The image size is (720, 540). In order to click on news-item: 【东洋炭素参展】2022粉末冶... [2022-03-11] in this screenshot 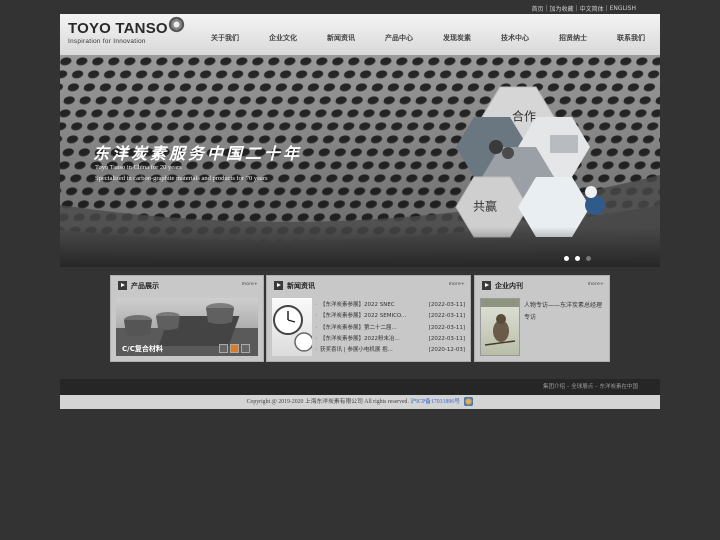, I will do `click(390, 339)`.